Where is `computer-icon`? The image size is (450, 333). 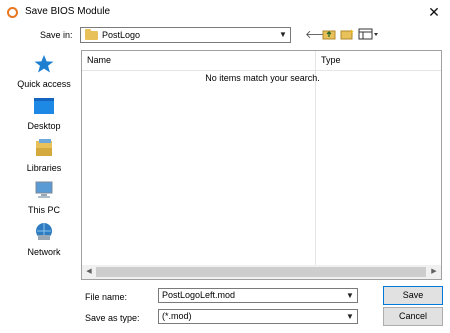 computer-icon is located at coordinates (44, 189).